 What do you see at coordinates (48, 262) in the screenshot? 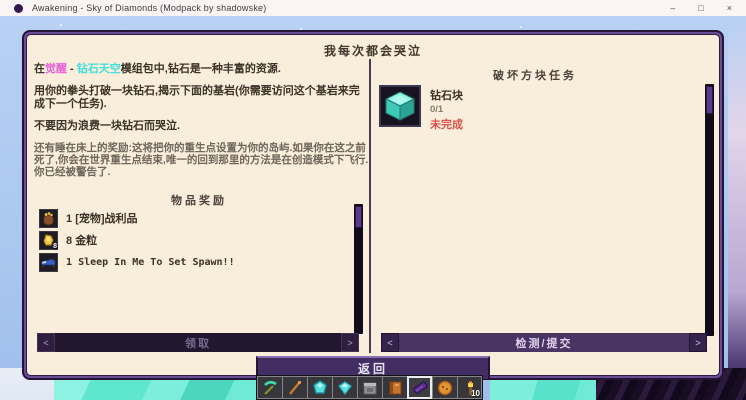
I see `bed-icon` at bounding box center [48, 262].